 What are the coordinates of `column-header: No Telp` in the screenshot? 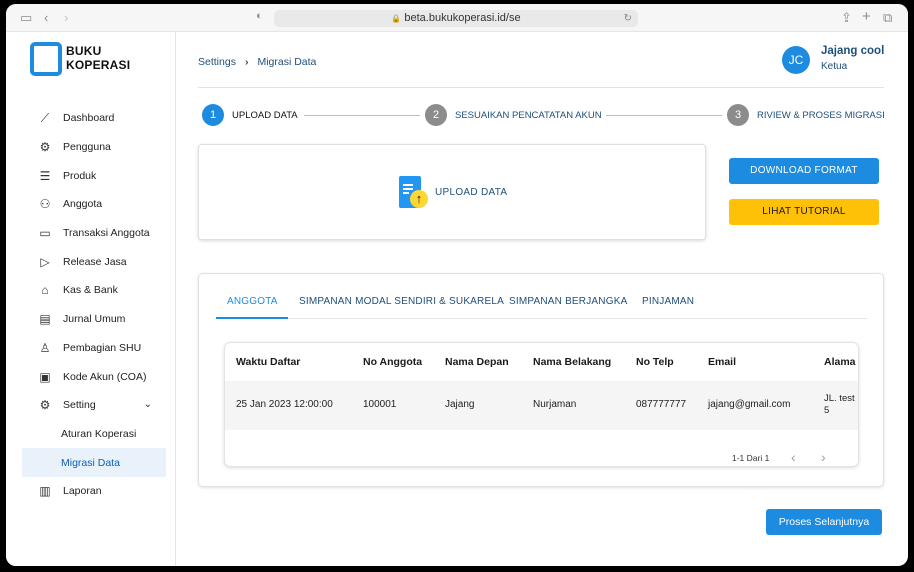 It's located at (655, 362).